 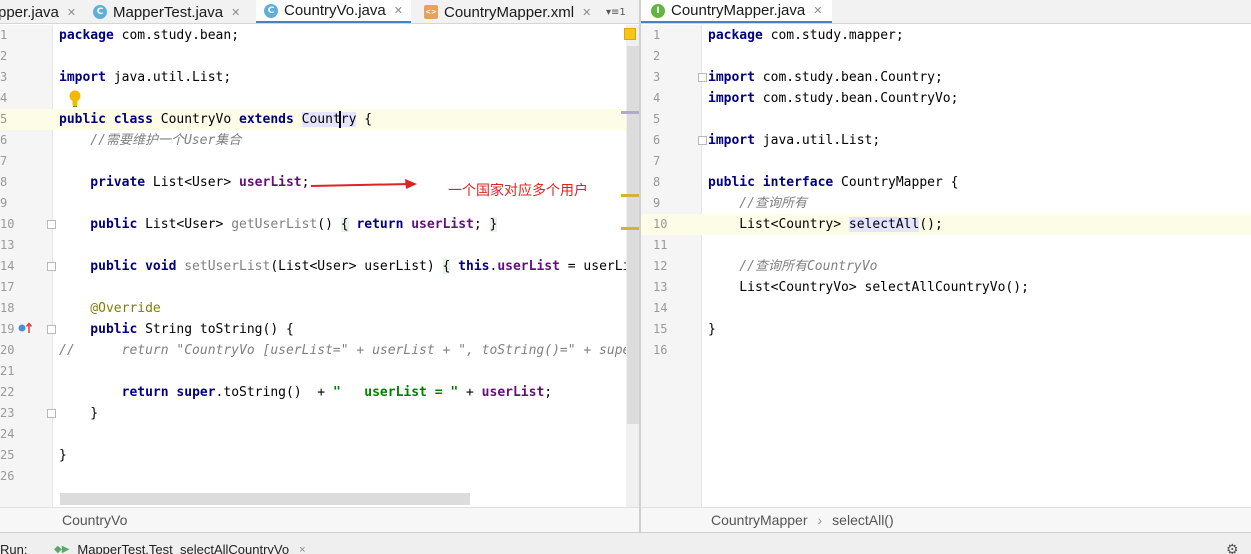 I want to click on code-line: 3 import com.study.bean.Country;, so click(x=798, y=77).